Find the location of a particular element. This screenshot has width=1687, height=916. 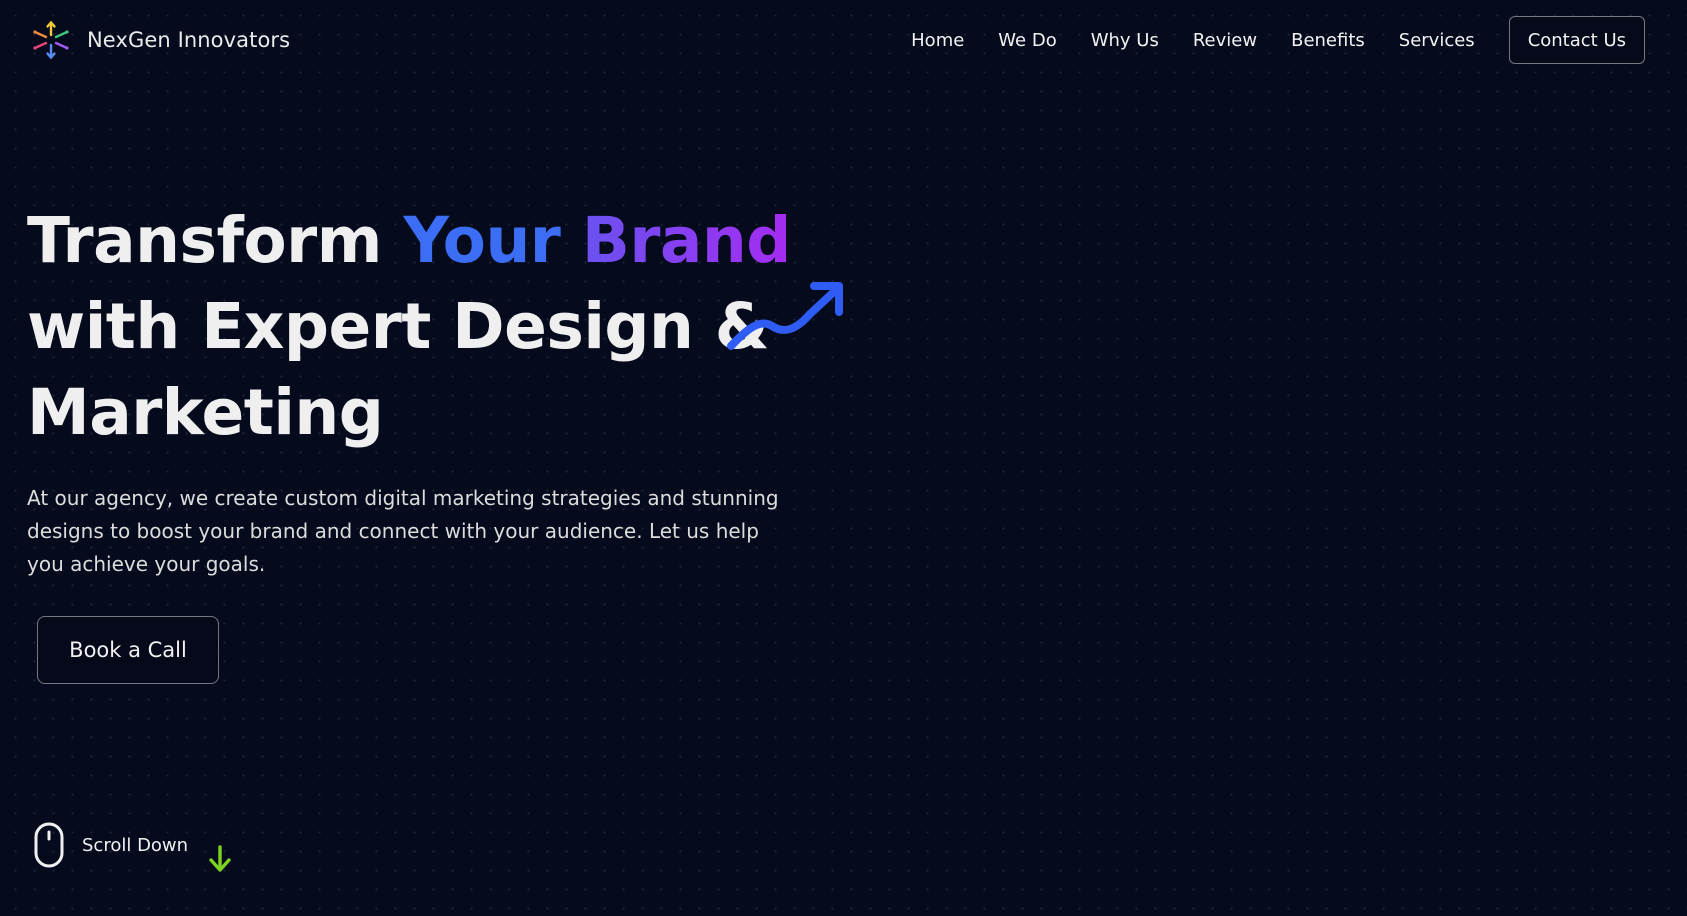

hero-title-your: Your is located at coordinates (482, 240).